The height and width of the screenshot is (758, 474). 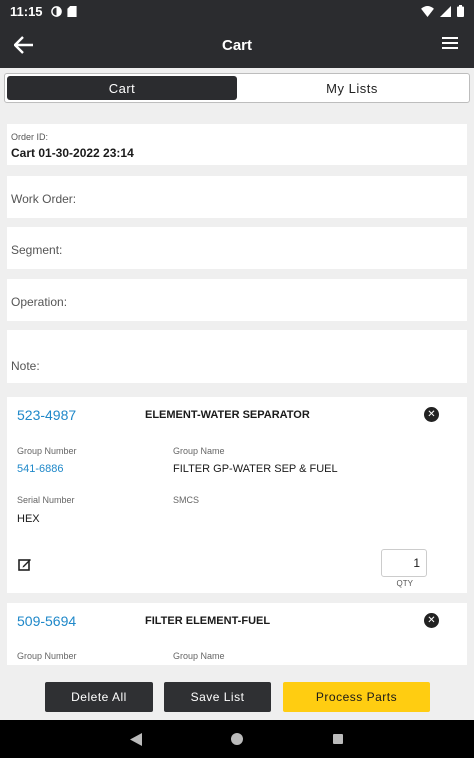 I want to click on edit-note-button, so click(x=25, y=564).